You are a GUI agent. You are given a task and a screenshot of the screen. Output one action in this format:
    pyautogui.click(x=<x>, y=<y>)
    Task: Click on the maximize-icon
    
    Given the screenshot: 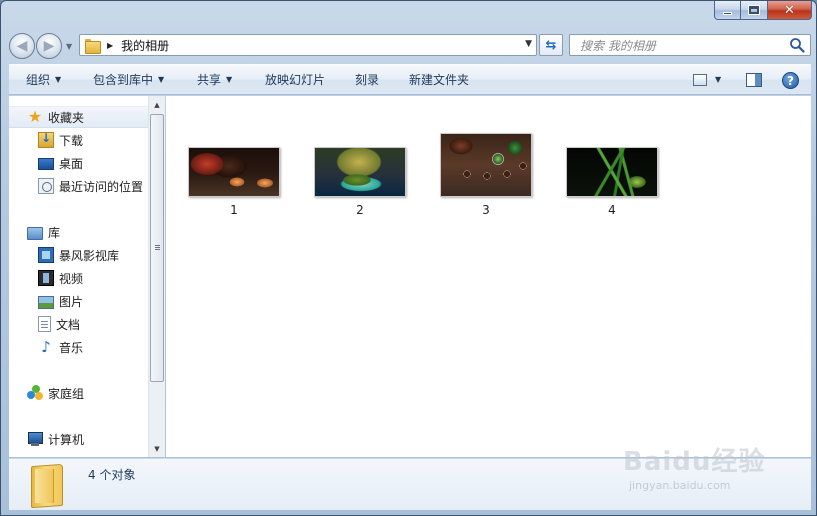 What is the action you would take?
    pyautogui.click(x=754, y=10)
    